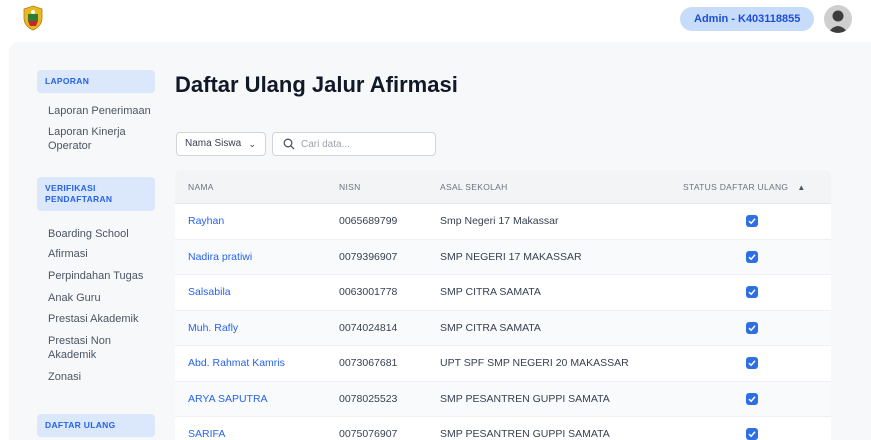 The height and width of the screenshot is (440, 871). What do you see at coordinates (105, 319) in the screenshot?
I see `sidebar-item-prestasi-akademik: Prestasi Akademik` at bounding box center [105, 319].